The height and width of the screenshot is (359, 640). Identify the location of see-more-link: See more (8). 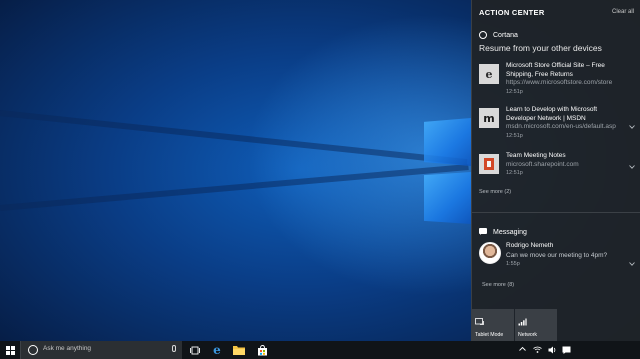
(498, 285).